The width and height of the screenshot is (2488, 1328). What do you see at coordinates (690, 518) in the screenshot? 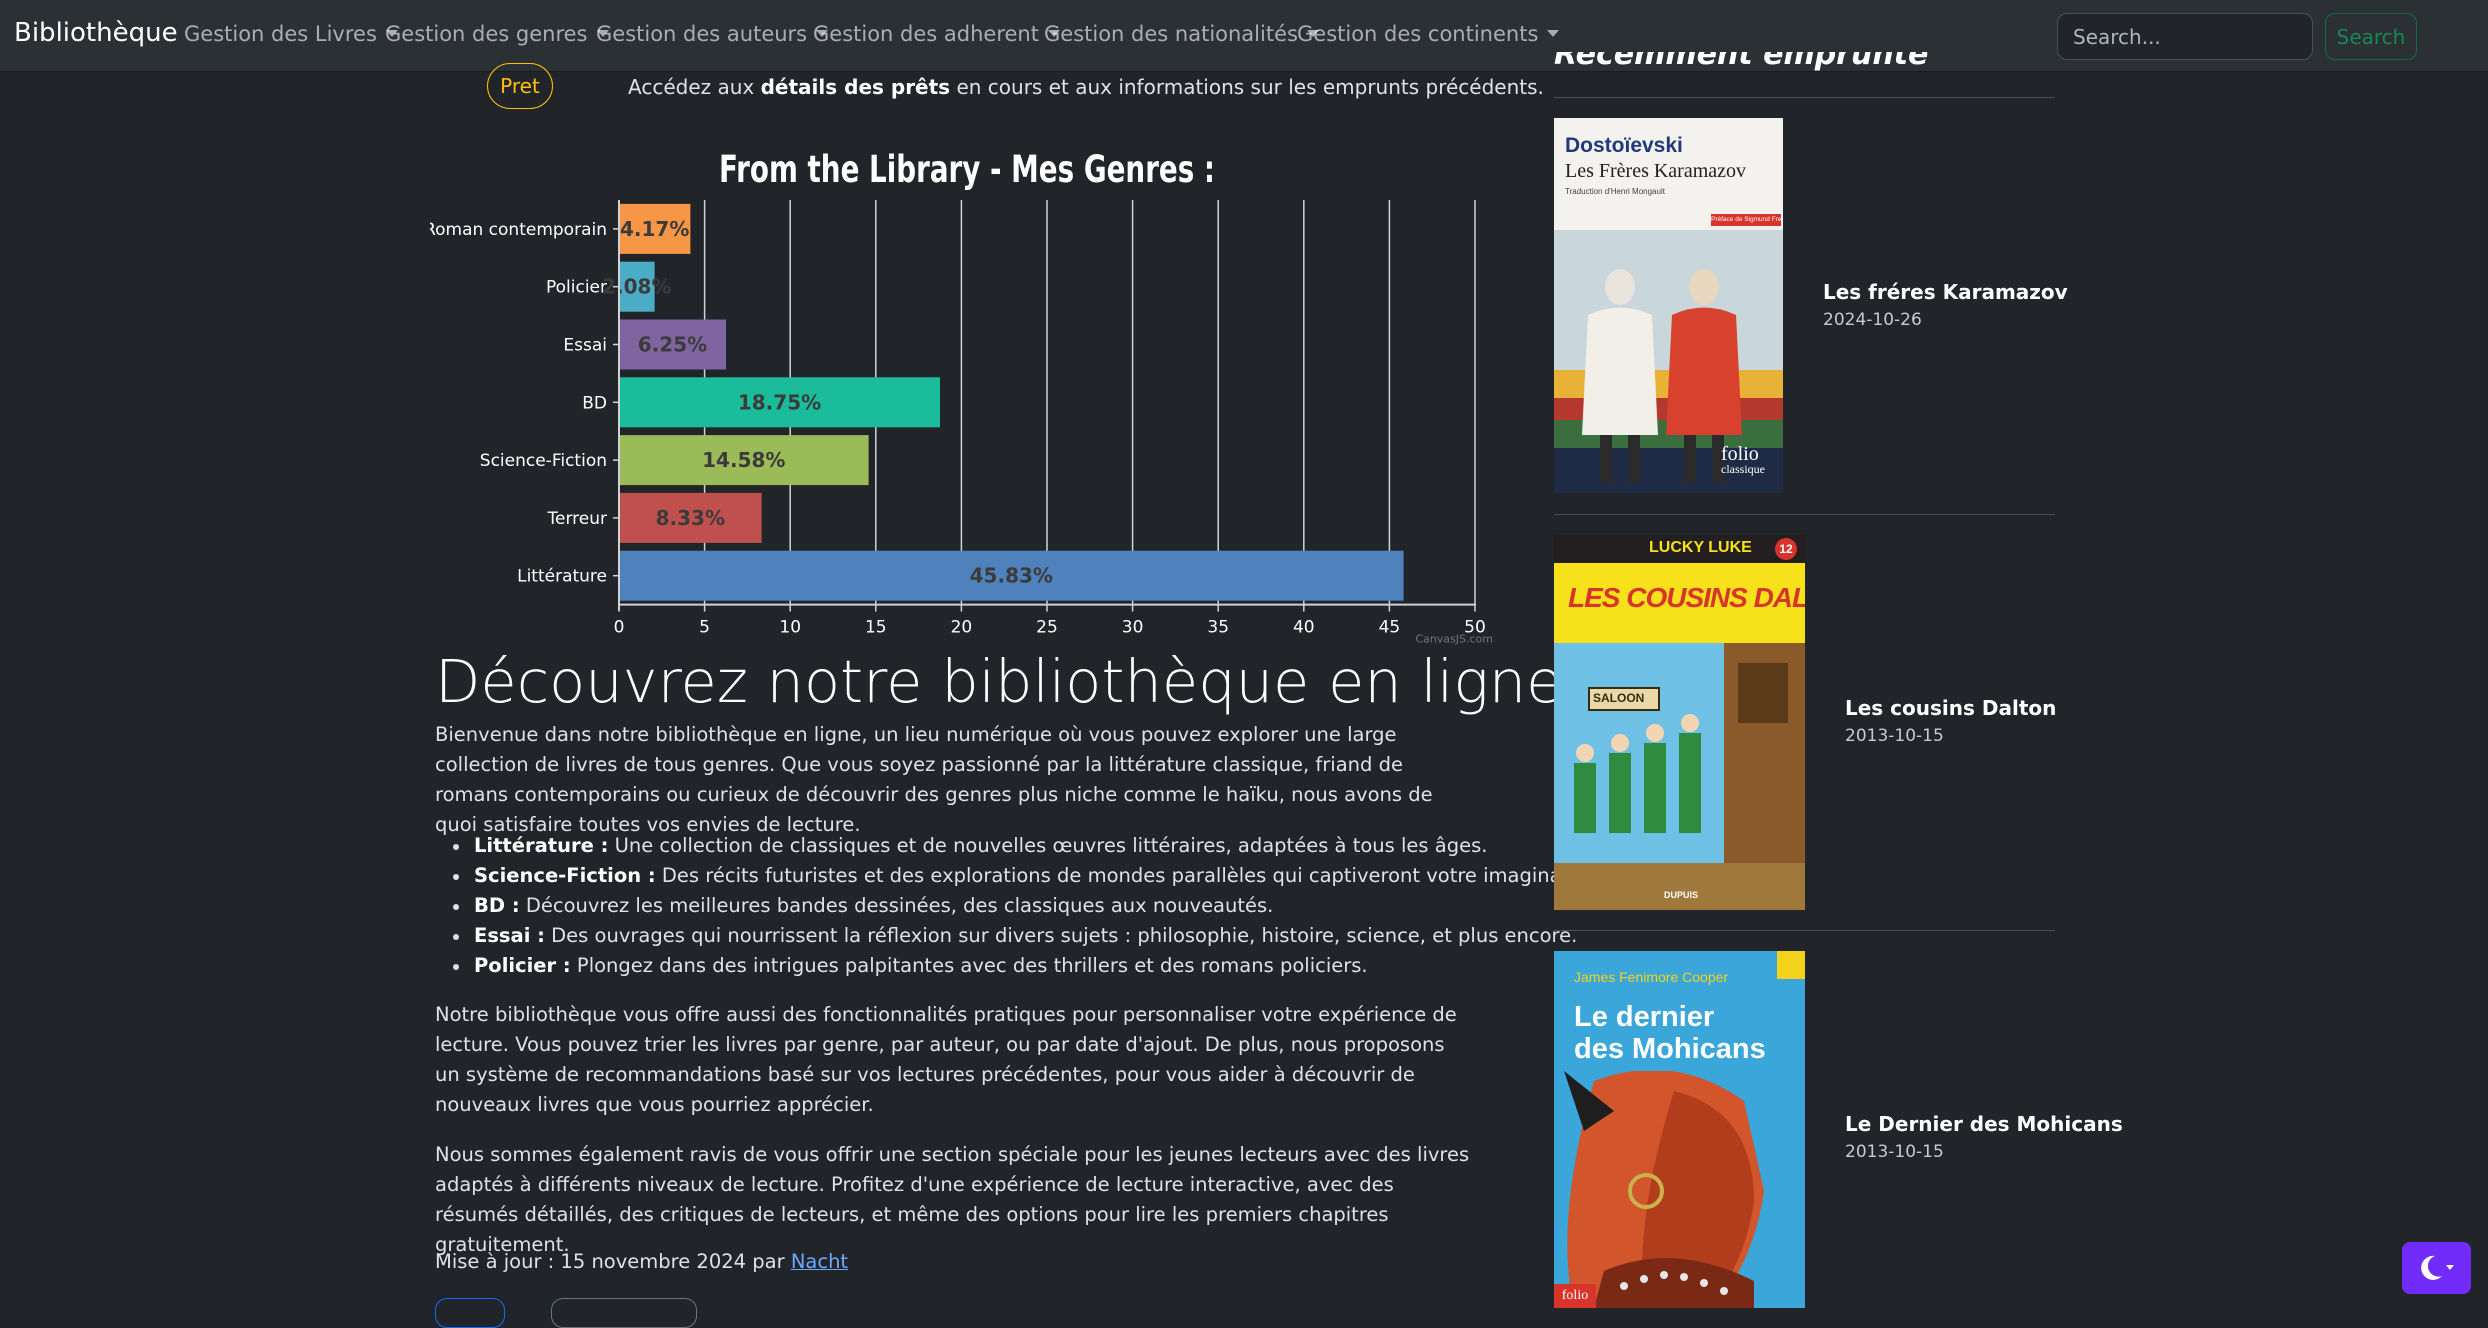
I see `chart-value-label: 8.33%` at bounding box center [690, 518].